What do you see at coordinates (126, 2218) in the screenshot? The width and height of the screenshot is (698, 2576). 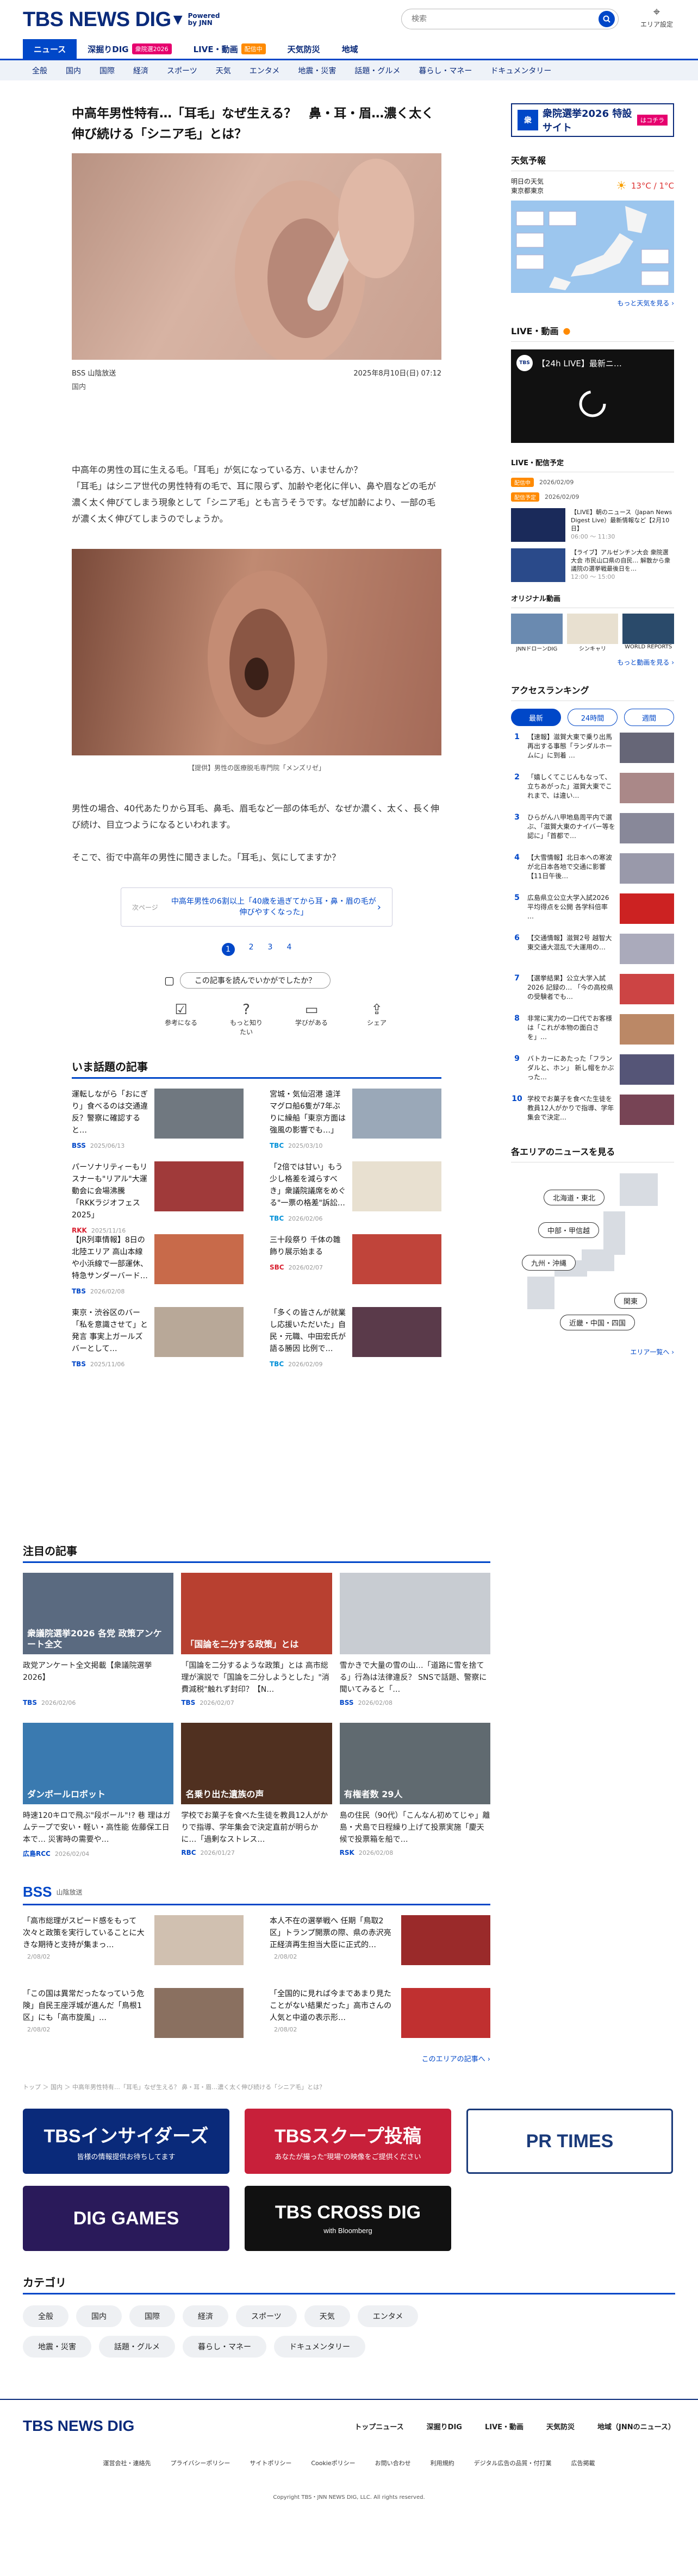 I see `banner-3: DIG GAMES` at bounding box center [126, 2218].